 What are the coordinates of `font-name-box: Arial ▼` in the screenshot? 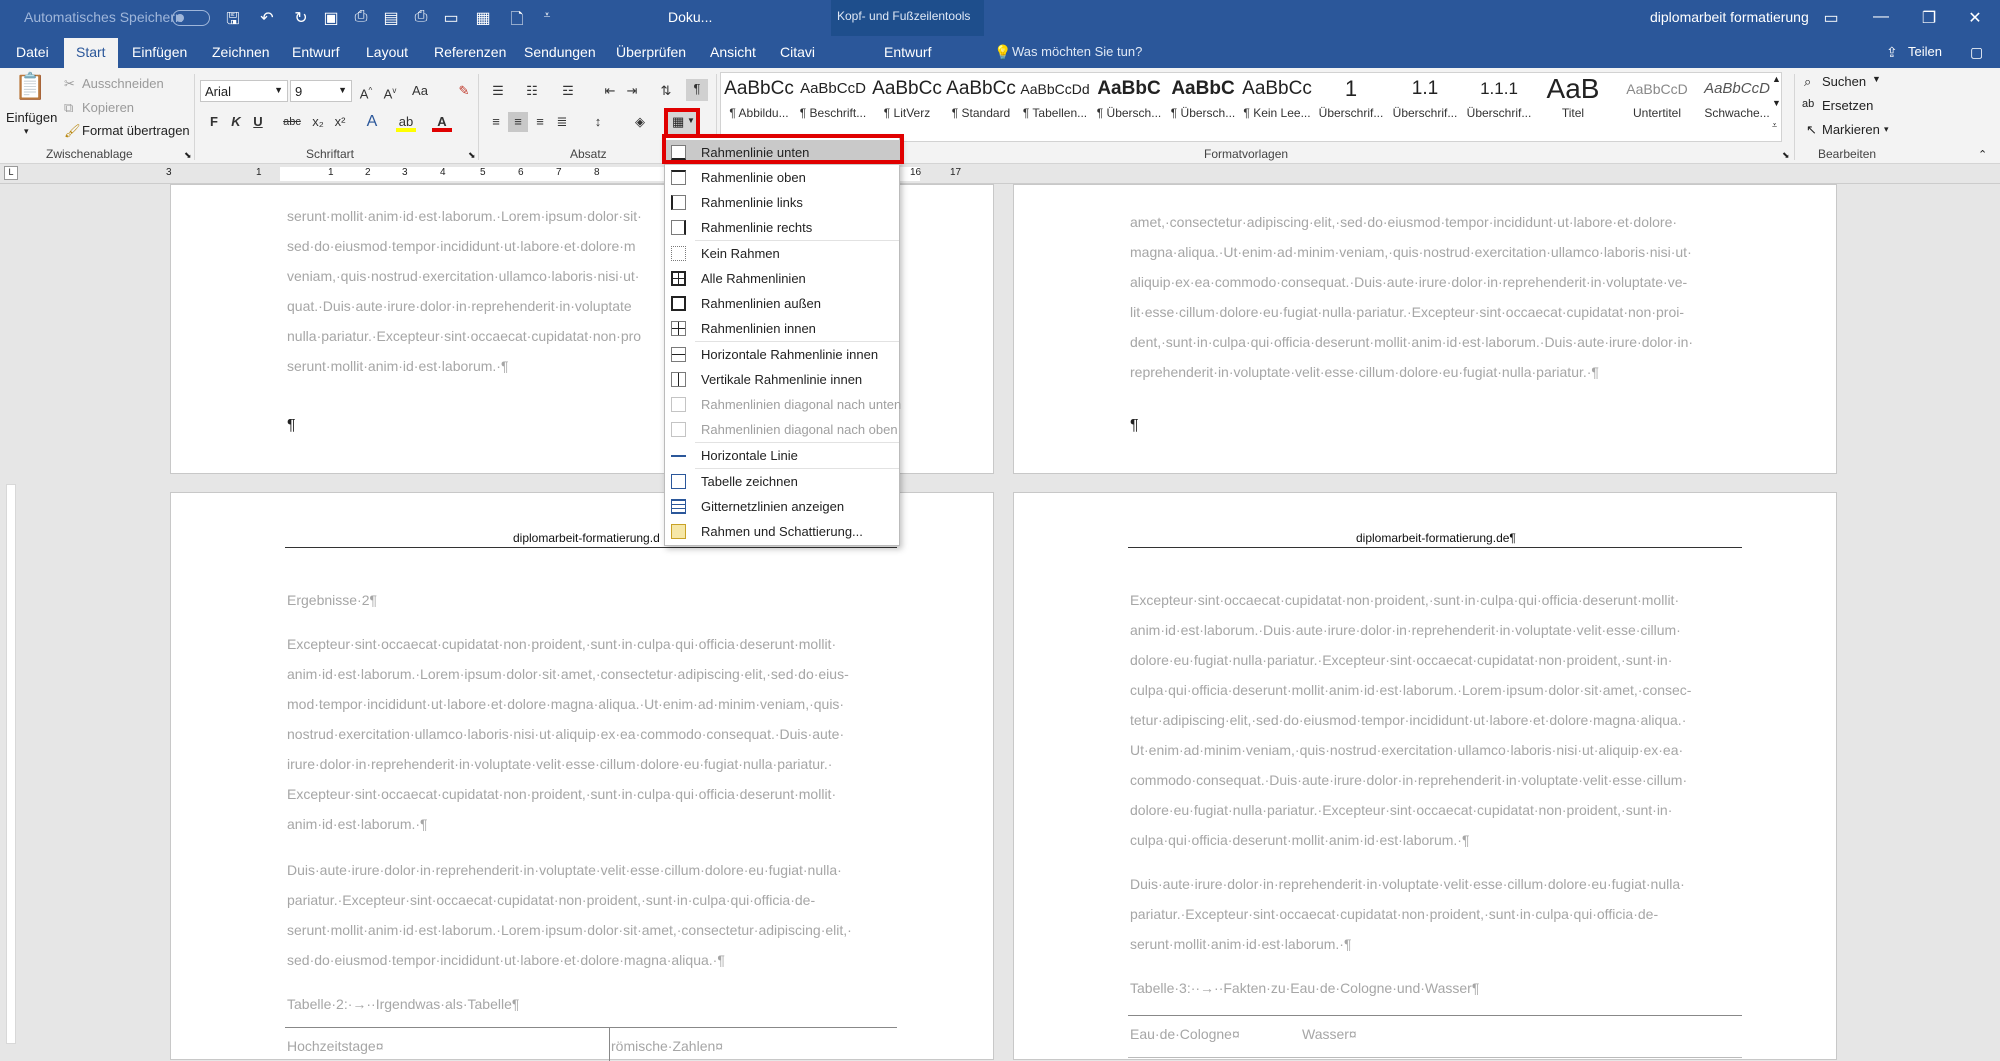 It's located at (244, 91).